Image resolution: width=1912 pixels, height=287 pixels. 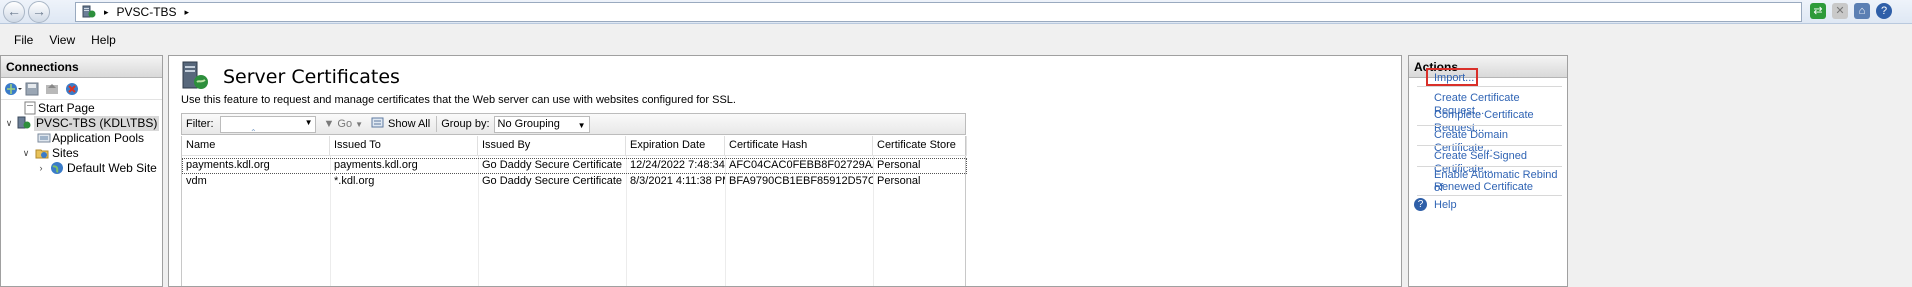 What do you see at coordinates (81, 108) in the screenshot?
I see `tree-item-start-page: Start Page` at bounding box center [81, 108].